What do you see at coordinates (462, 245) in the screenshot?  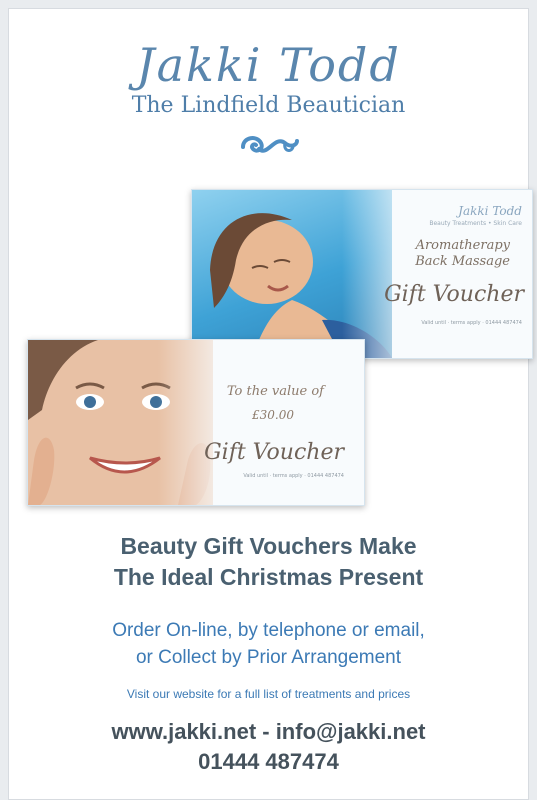 I see `voucher-treatment-line1: Aromatherapy` at bounding box center [462, 245].